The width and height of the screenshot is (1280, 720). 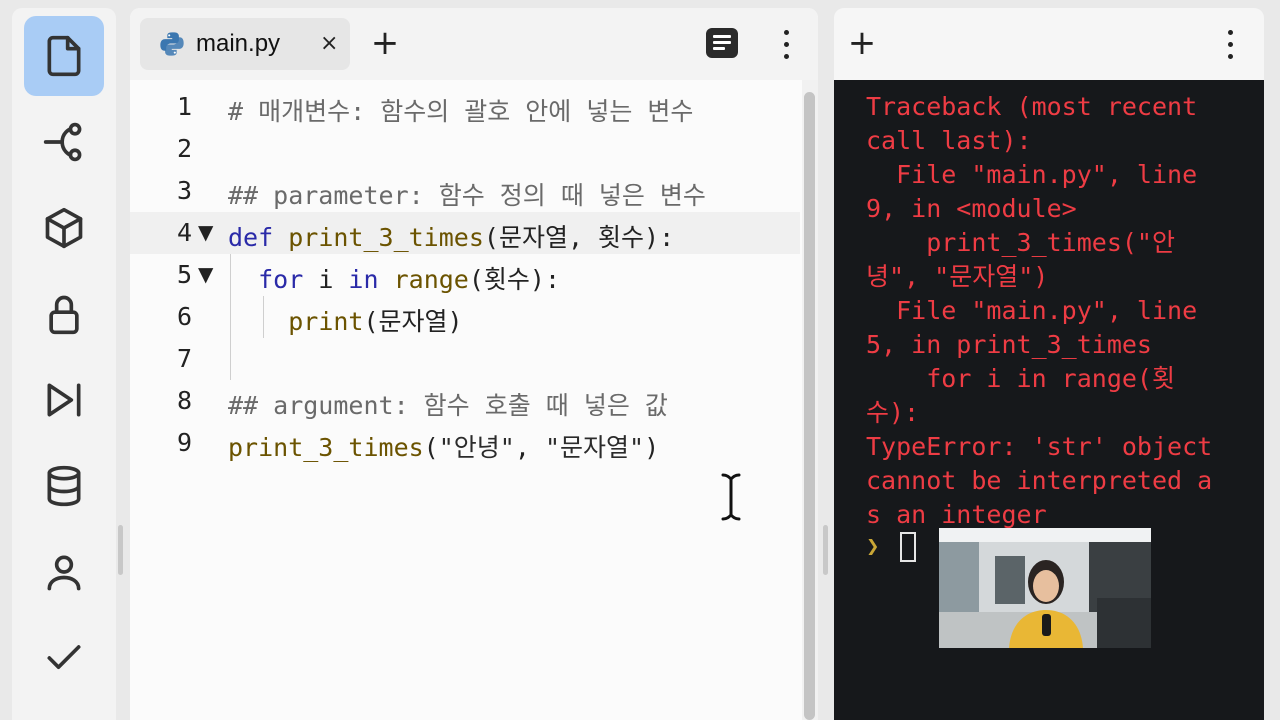 What do you see at coordinates (444, 447) in the screenshot?
I see `code-text: print_3_times("안녕", "문자열")` at bounding box center [444, 447].